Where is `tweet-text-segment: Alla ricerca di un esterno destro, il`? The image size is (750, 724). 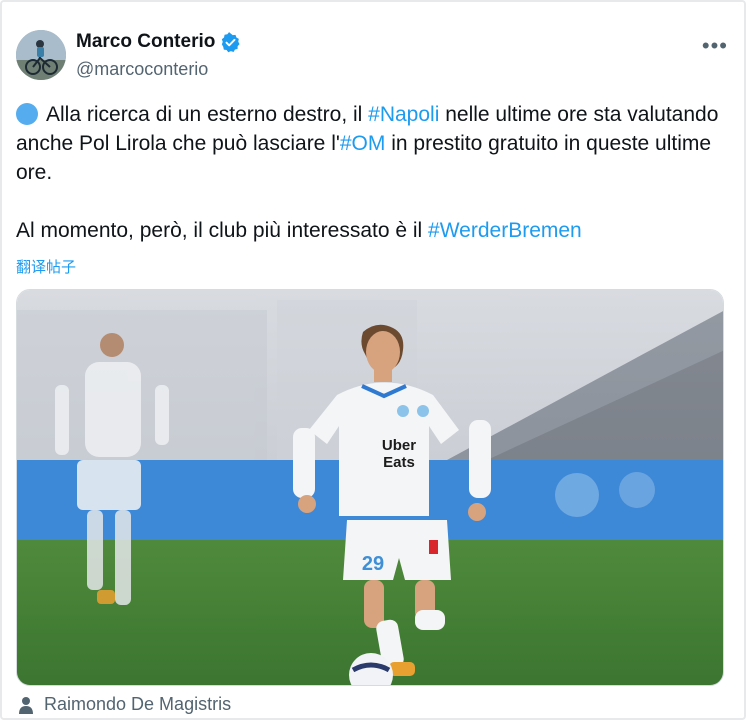 tweet-text-segment: Alla ricerca di un esterno destro, il is located at coordinates (207, 114).